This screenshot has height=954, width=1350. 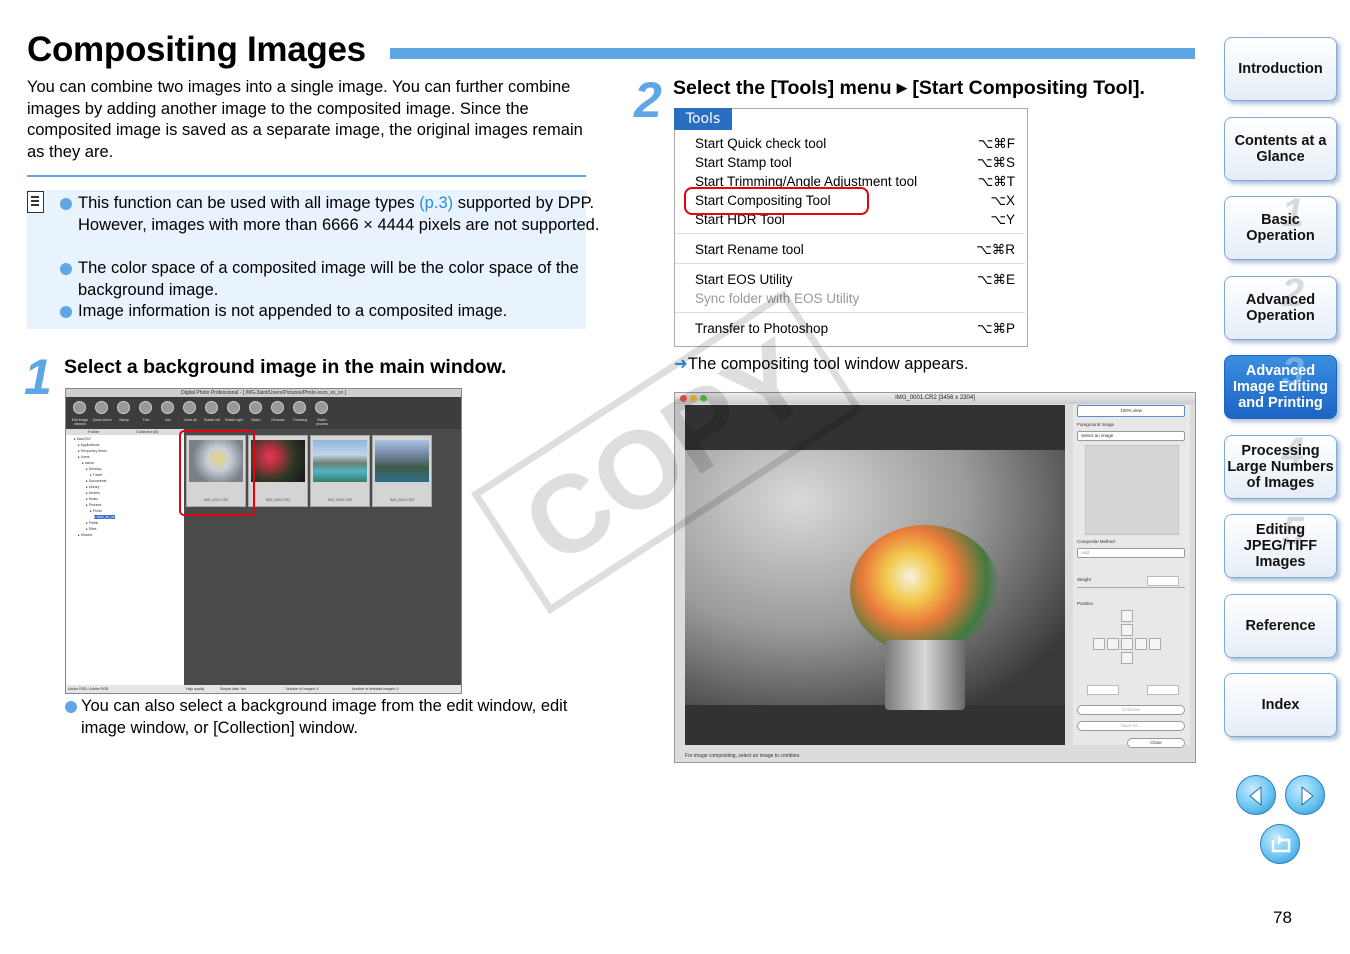 I want to click on nav-label: Reference, so click(x=1280, y=625).